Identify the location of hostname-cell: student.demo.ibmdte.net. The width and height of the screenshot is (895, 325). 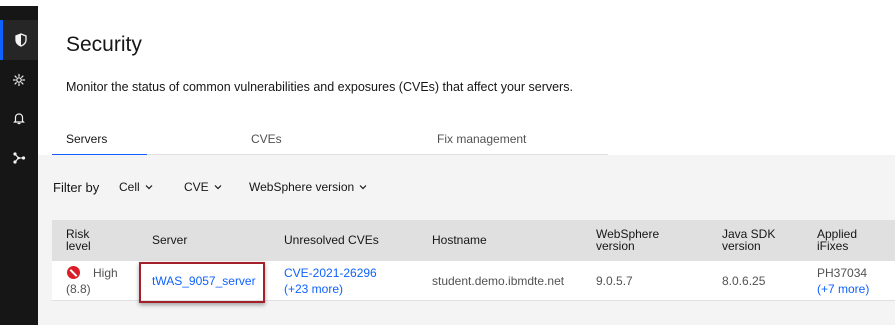
(498, 281).